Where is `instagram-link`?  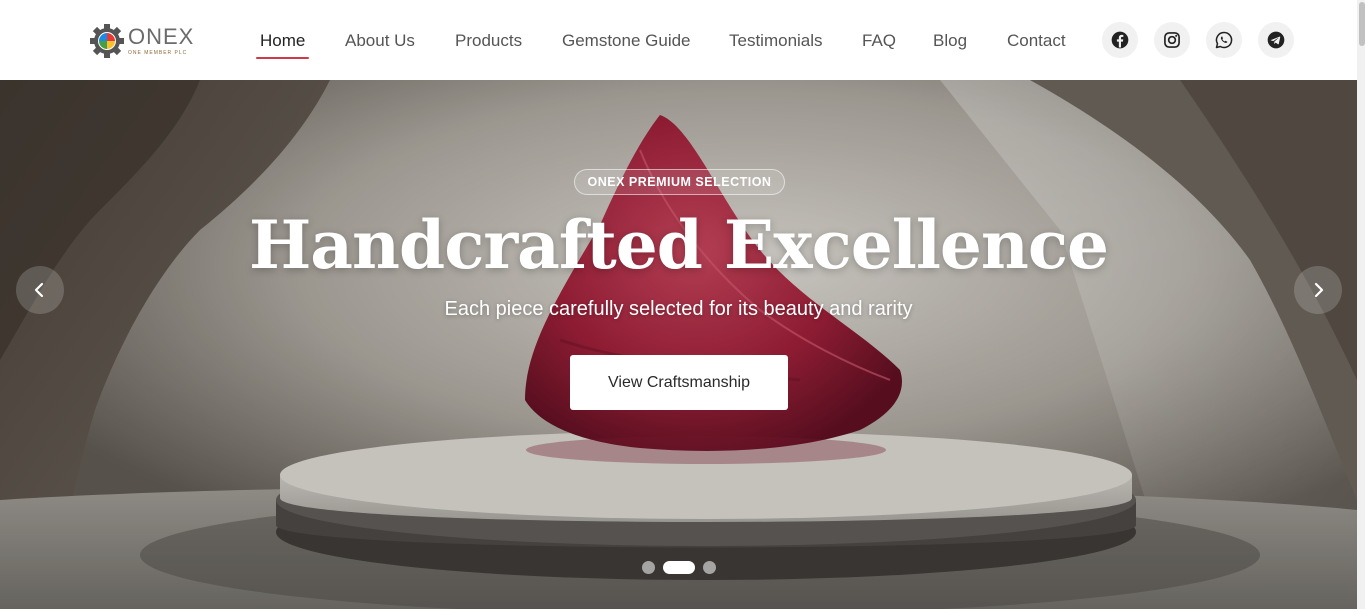
instagram-link is located at coordinates (1172, 40).